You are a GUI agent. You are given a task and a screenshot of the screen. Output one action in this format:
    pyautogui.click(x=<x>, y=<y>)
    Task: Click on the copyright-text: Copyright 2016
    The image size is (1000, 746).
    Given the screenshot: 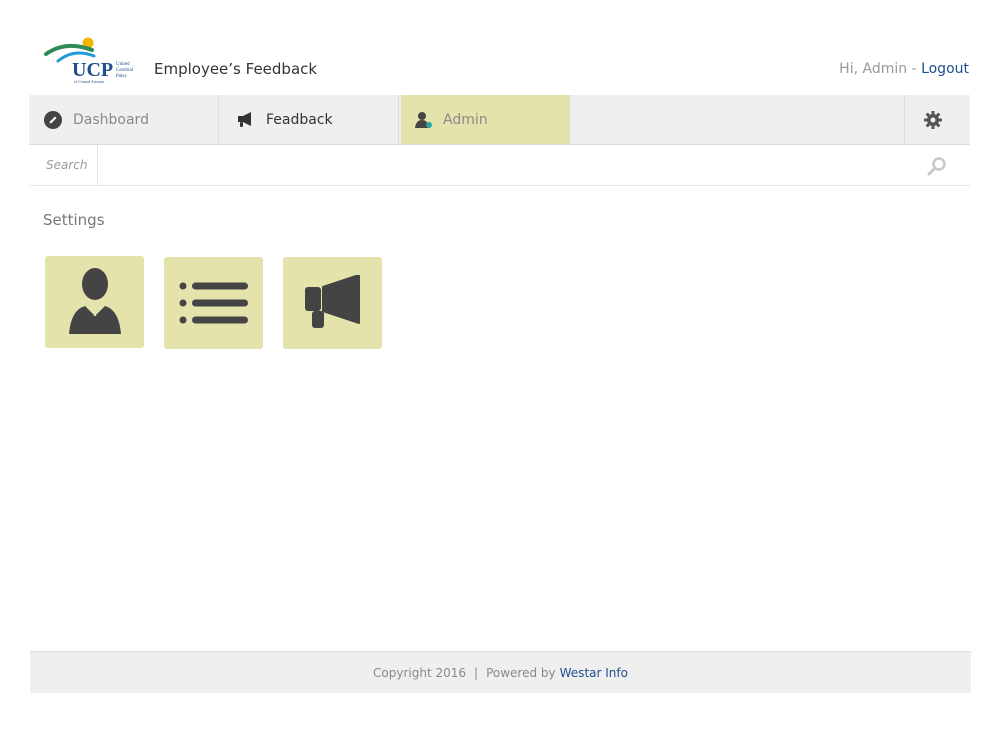 What is the action you would take?
    pyautogui.click(x=420, y=672)
    